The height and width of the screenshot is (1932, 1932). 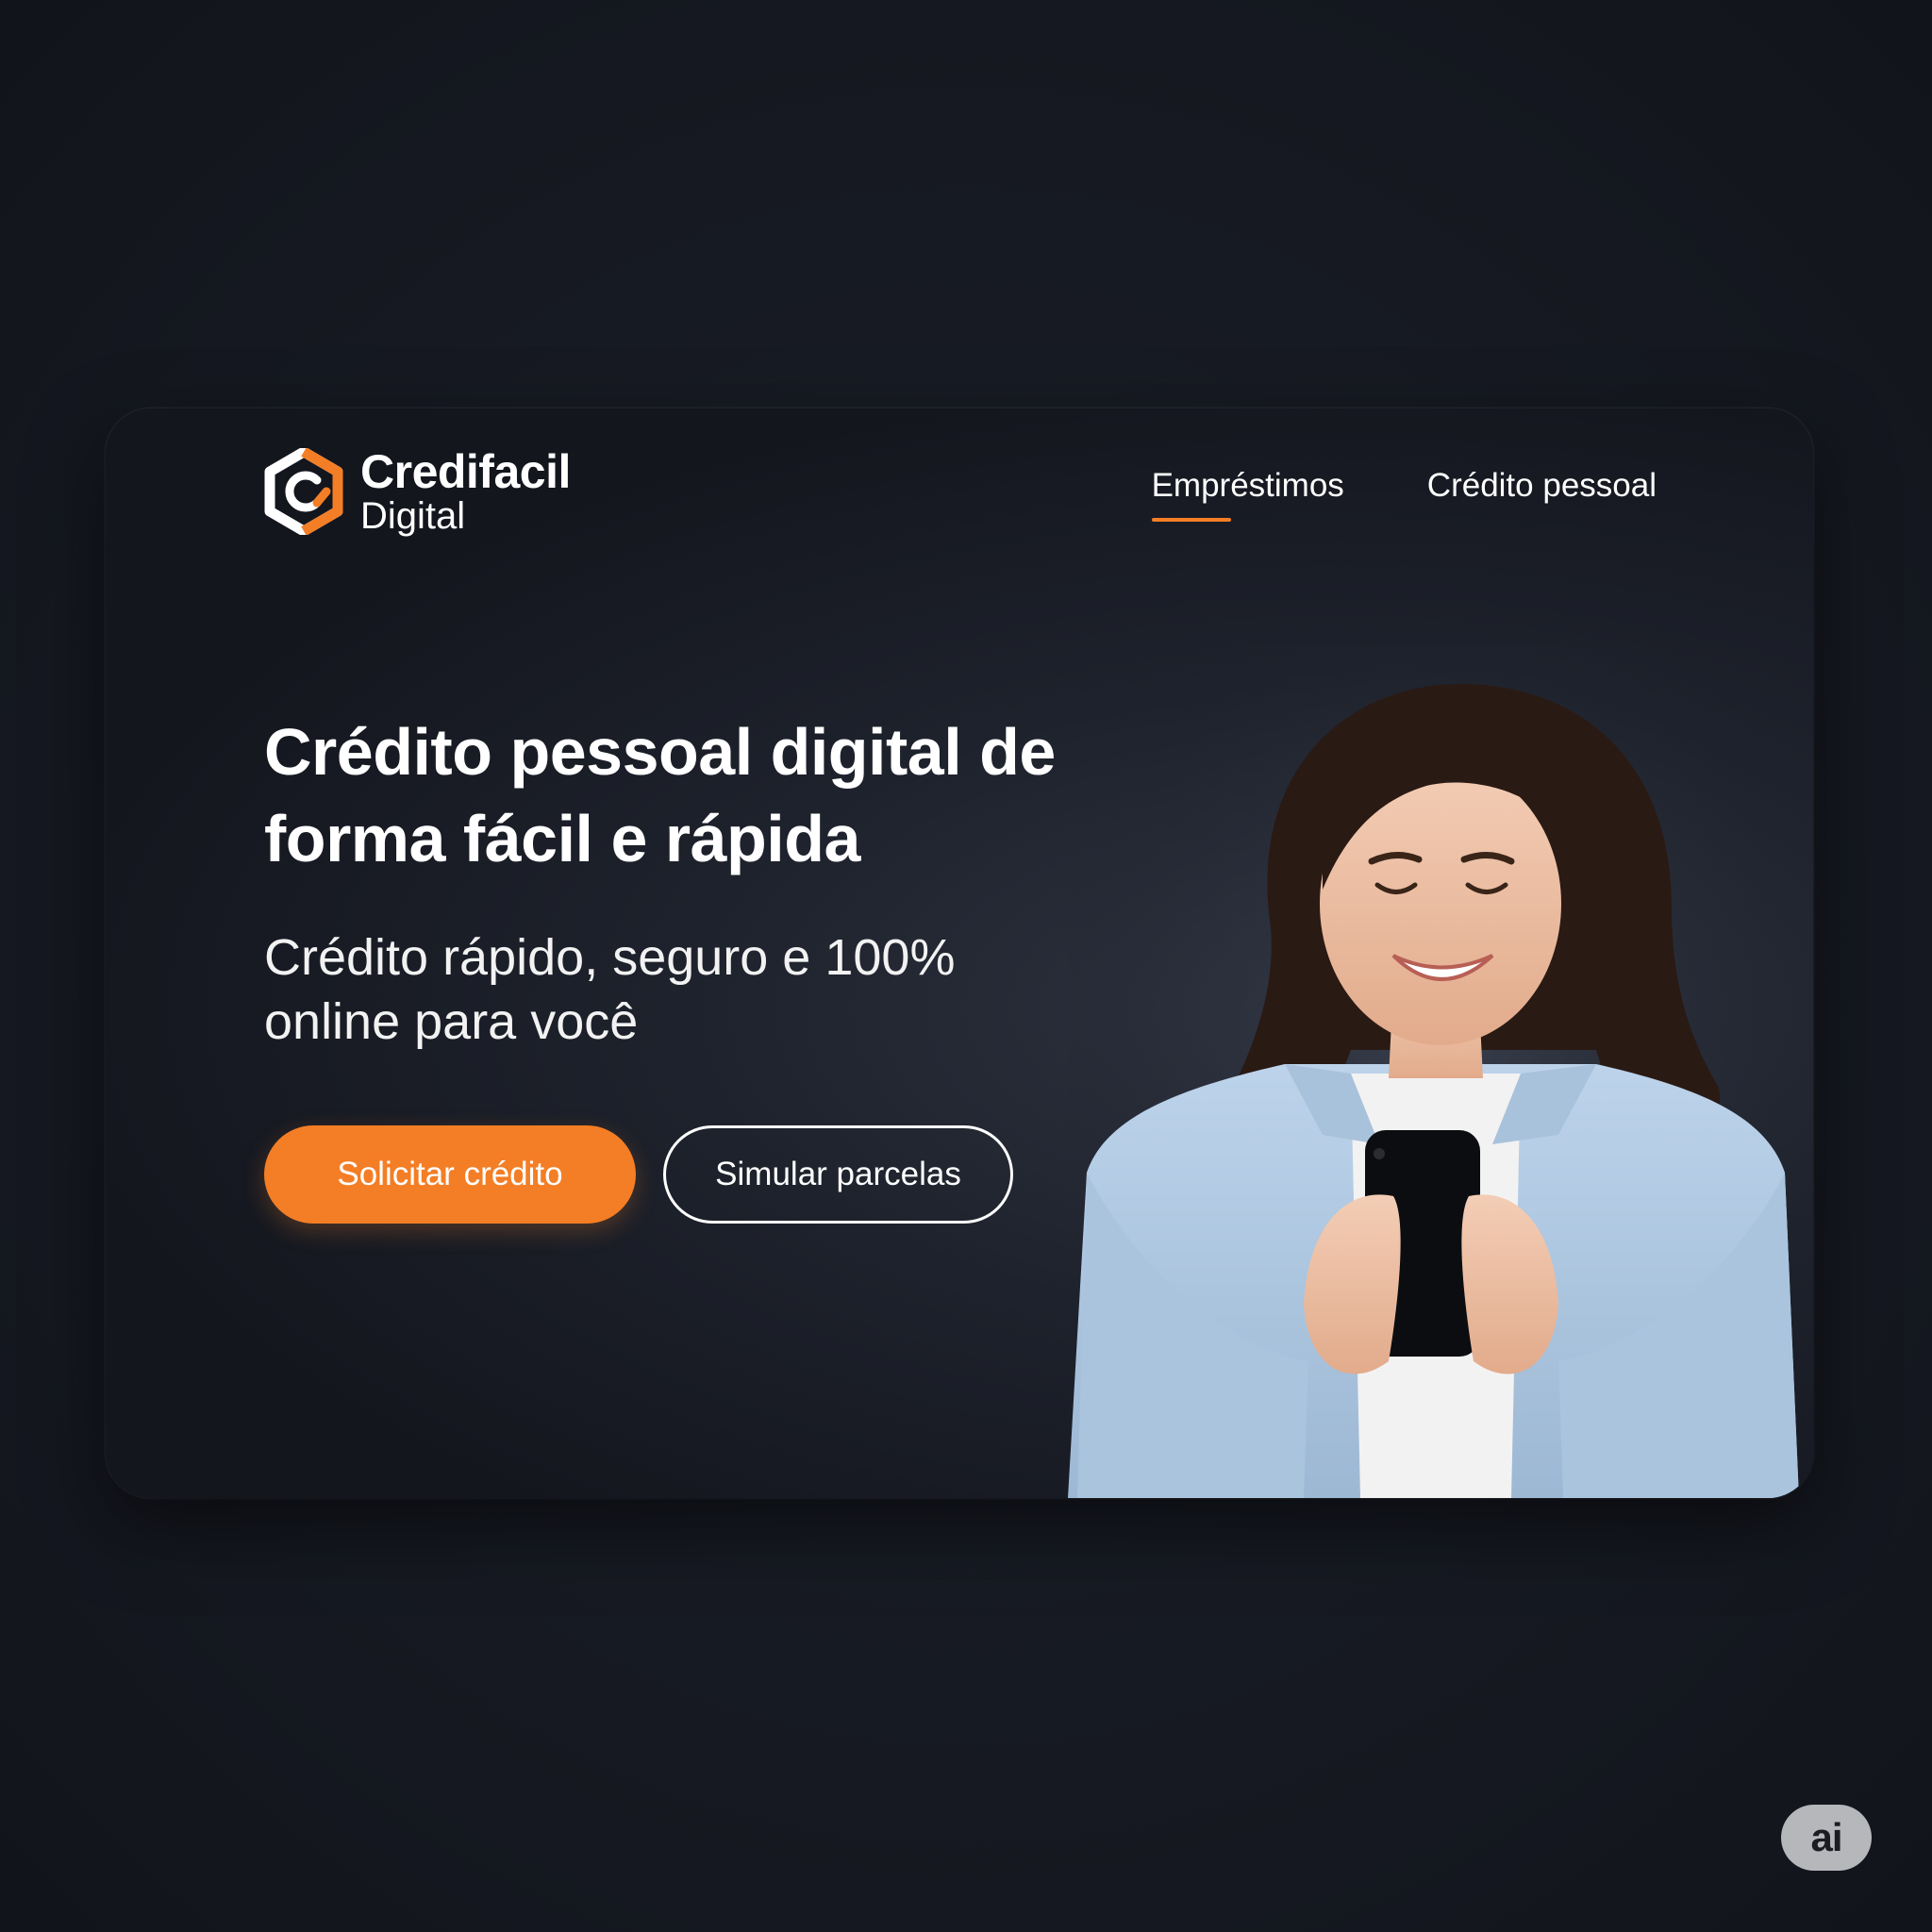 What do you see at coordinates (304, 491) in the screenshot?
I see `credifacil-logo-icon` at bounding box center [304, 491].